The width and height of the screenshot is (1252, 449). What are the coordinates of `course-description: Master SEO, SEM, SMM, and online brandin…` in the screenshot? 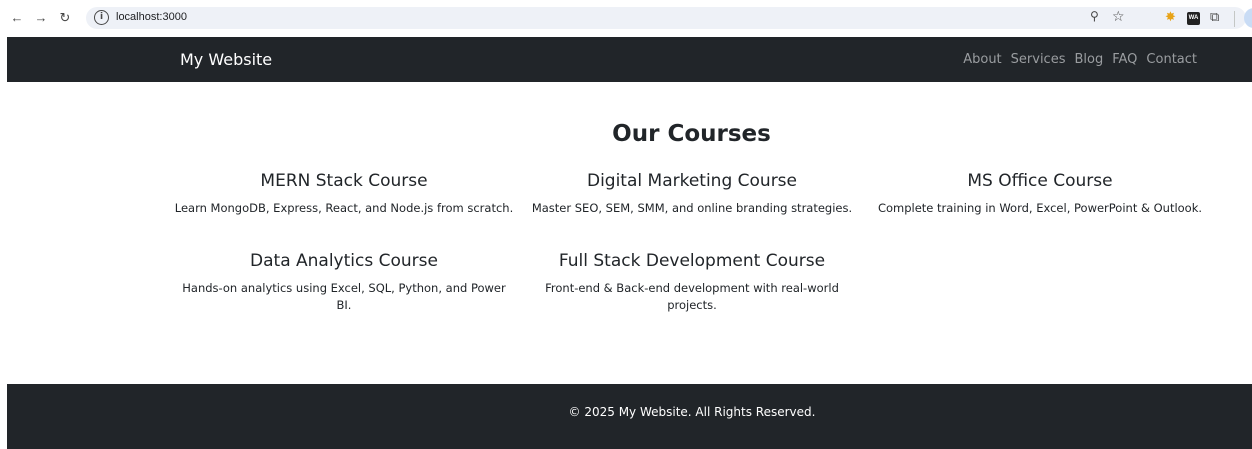 It's located at (692, 208).